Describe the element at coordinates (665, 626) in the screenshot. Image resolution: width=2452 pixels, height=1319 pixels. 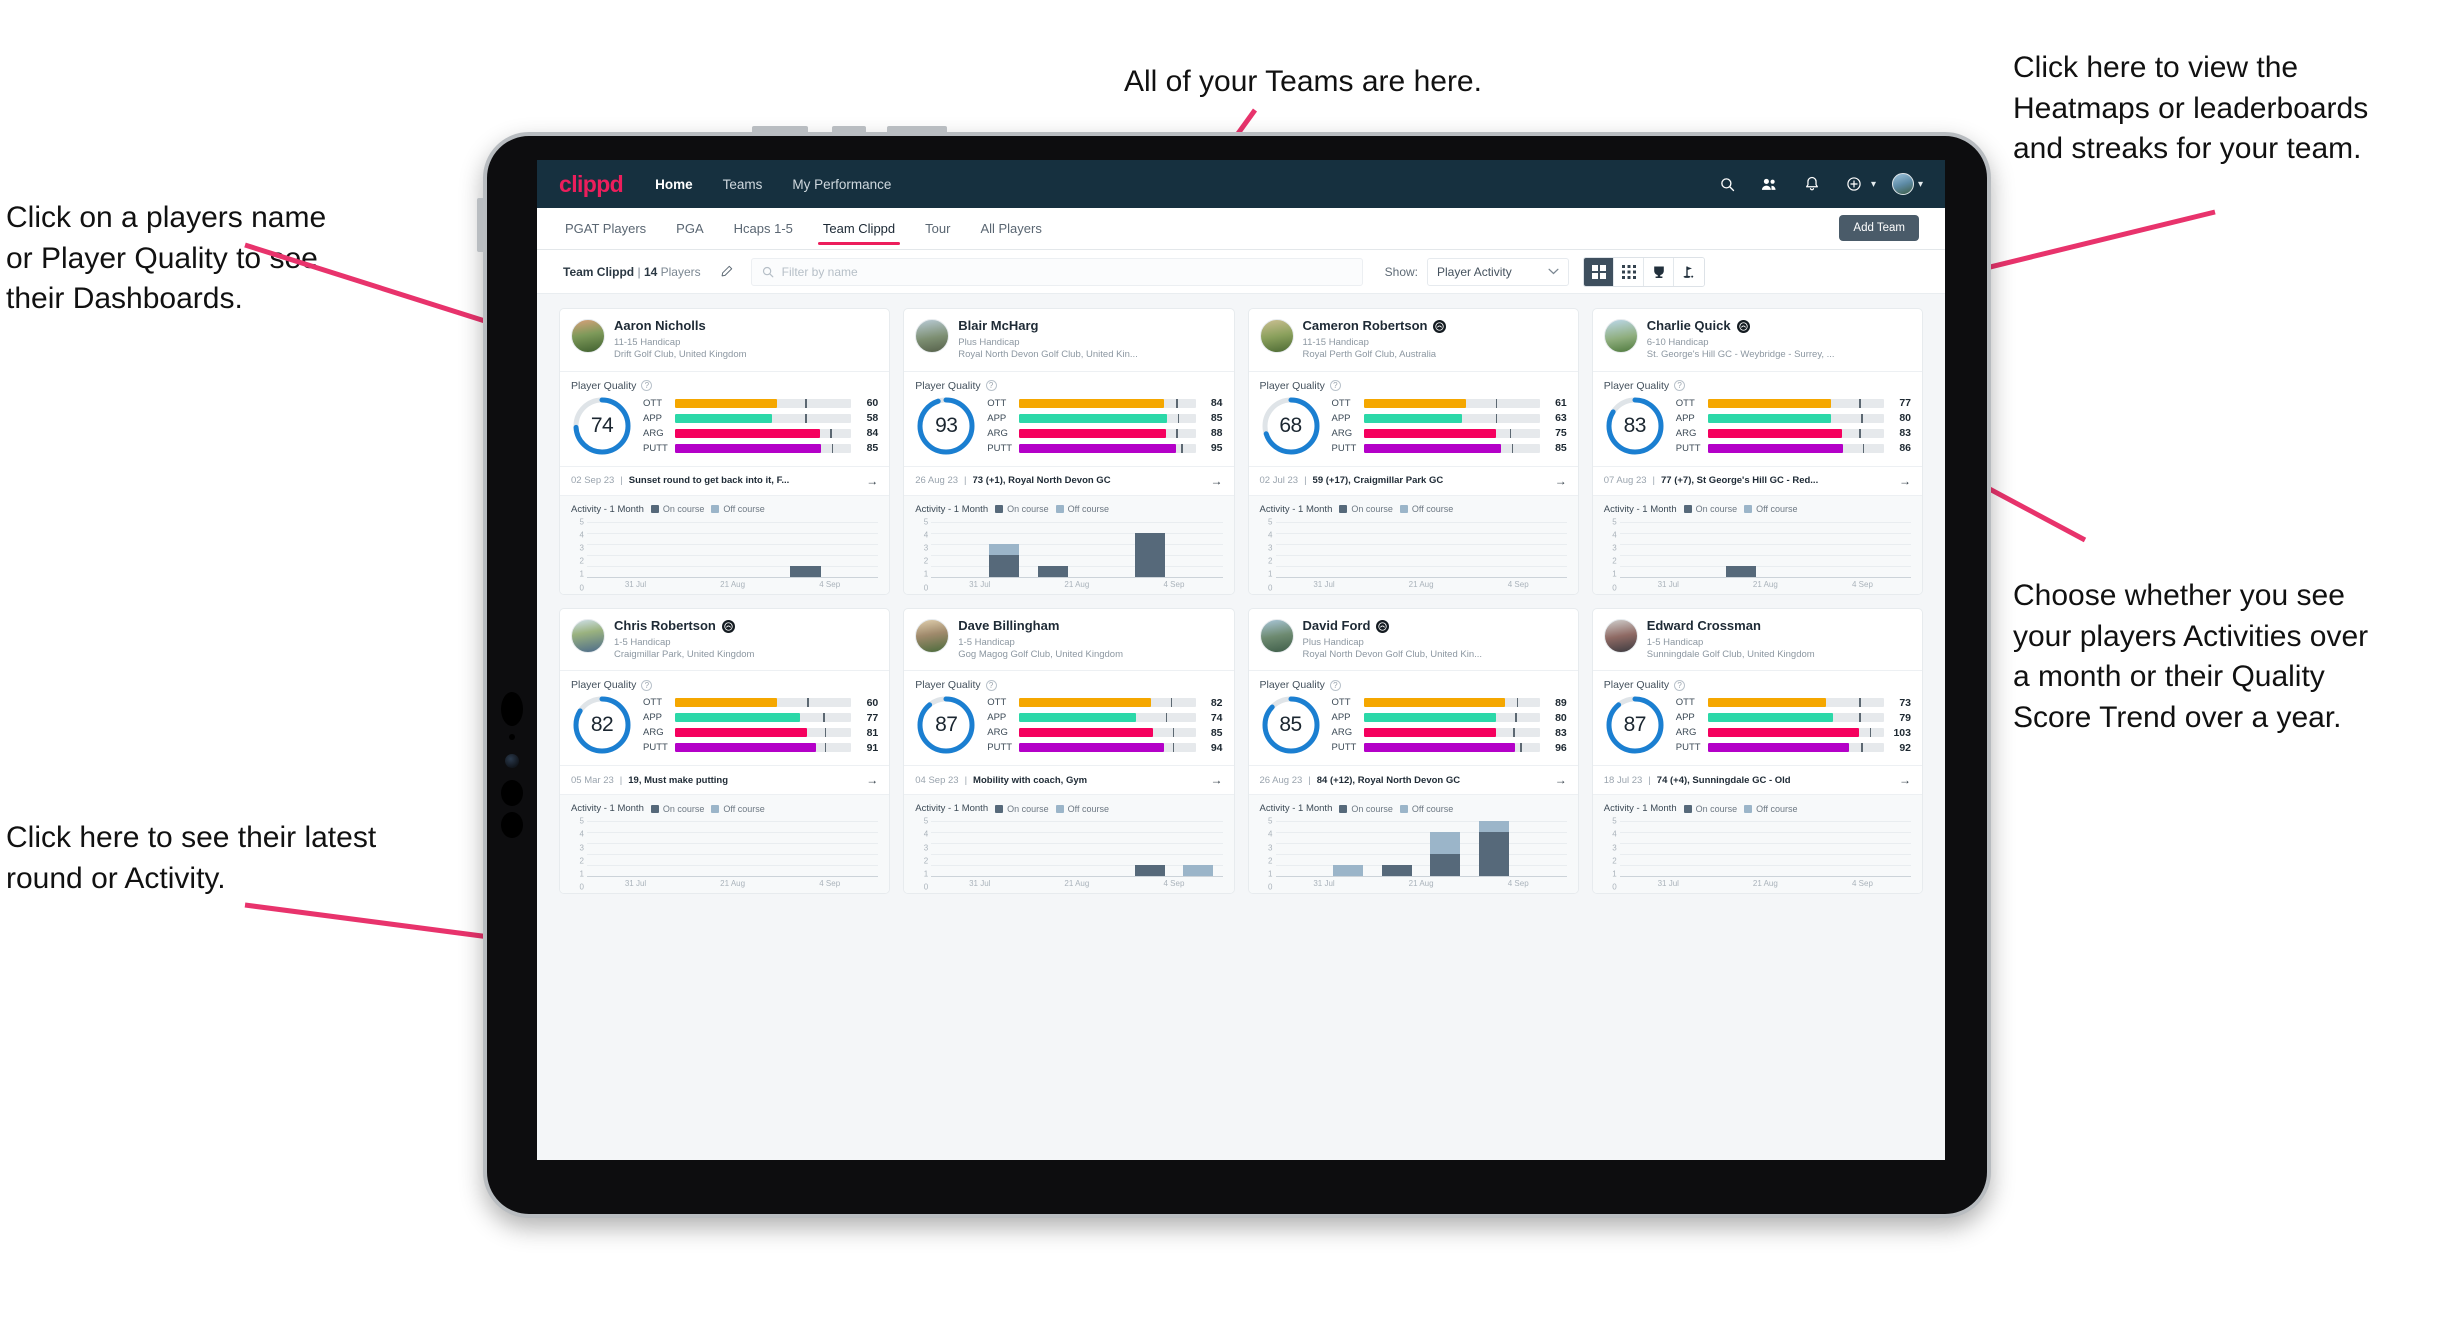
I see `player-name: Chris Robertson` at that location.